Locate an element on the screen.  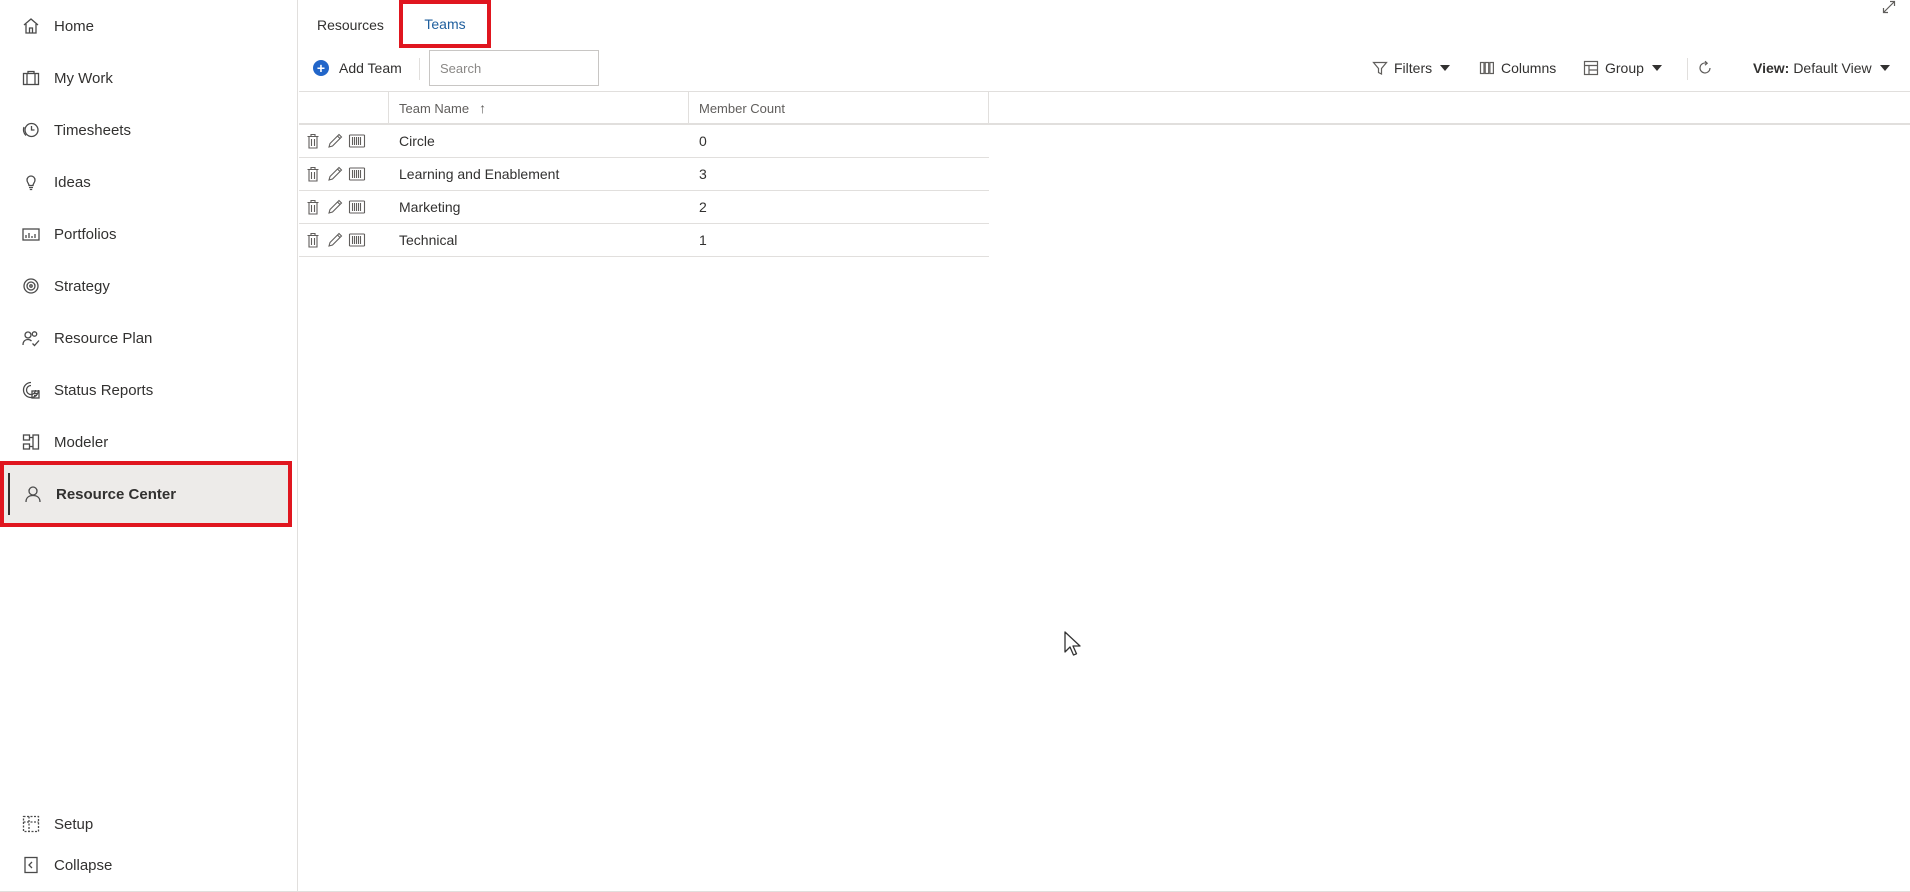
sidebar-item-label: Home is located at coordinates (74, 26).